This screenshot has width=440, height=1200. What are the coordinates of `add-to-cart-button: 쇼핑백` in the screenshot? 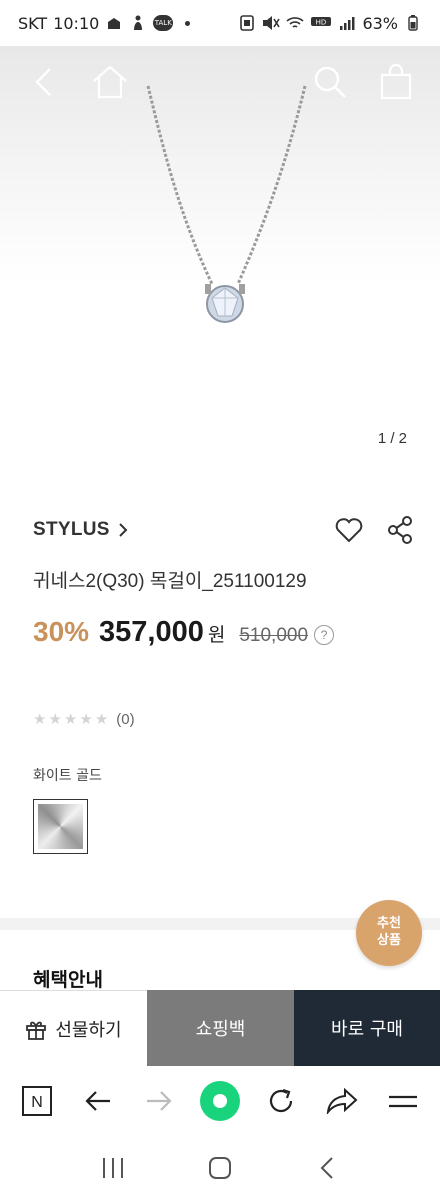 It's located at (220, 1028).